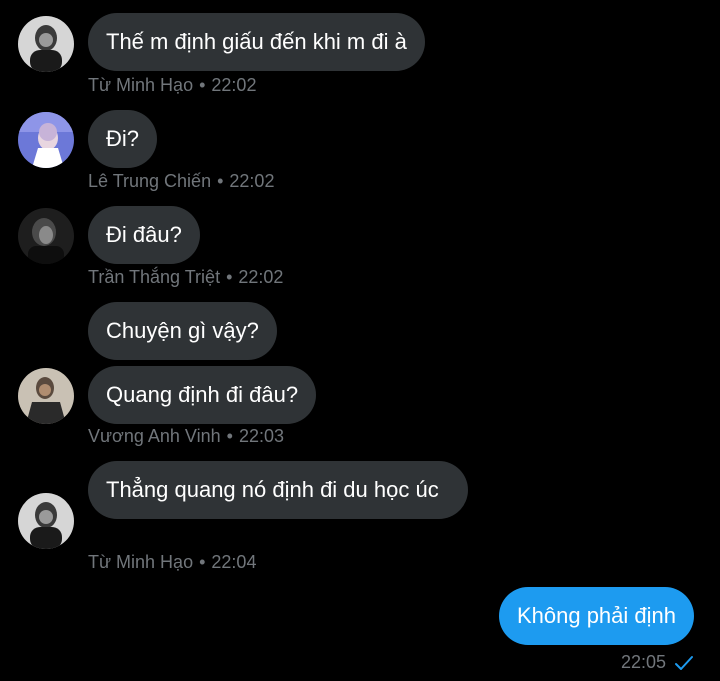 The height and width of the screenshot is (681, 720). I want to click on message-time: 22:05, so click(643, 662).